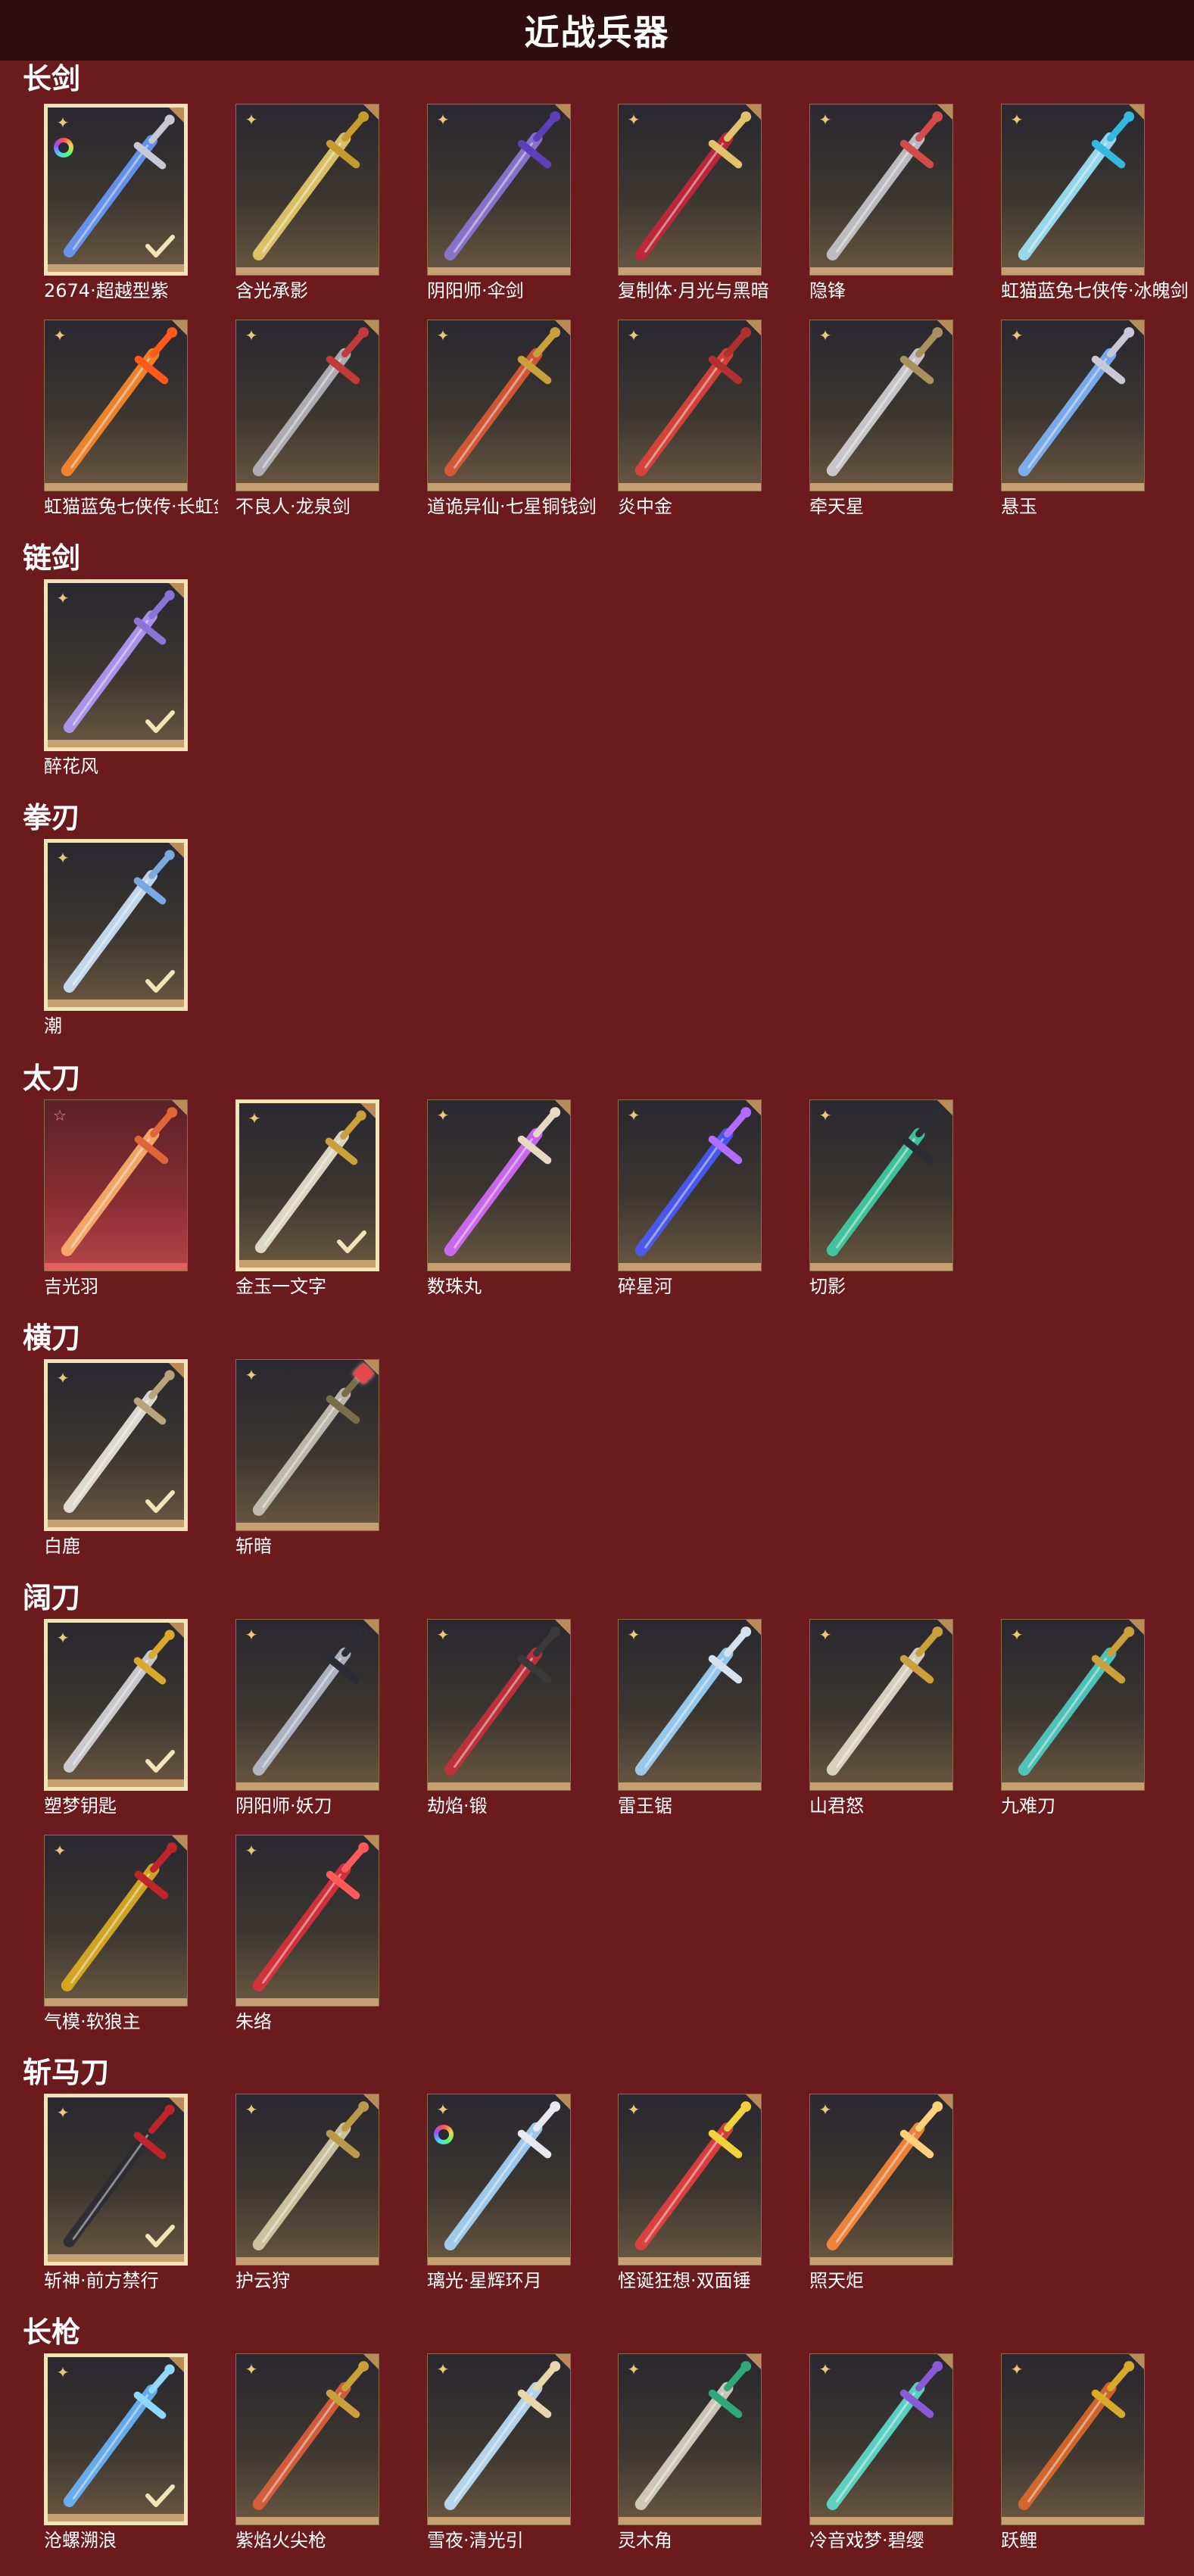 This screenshot has height=2576, width=1194. Describe the element at coordinates (280, 1286) in the screenshot. I see `weapon-name: 金玉一文字` at that location.